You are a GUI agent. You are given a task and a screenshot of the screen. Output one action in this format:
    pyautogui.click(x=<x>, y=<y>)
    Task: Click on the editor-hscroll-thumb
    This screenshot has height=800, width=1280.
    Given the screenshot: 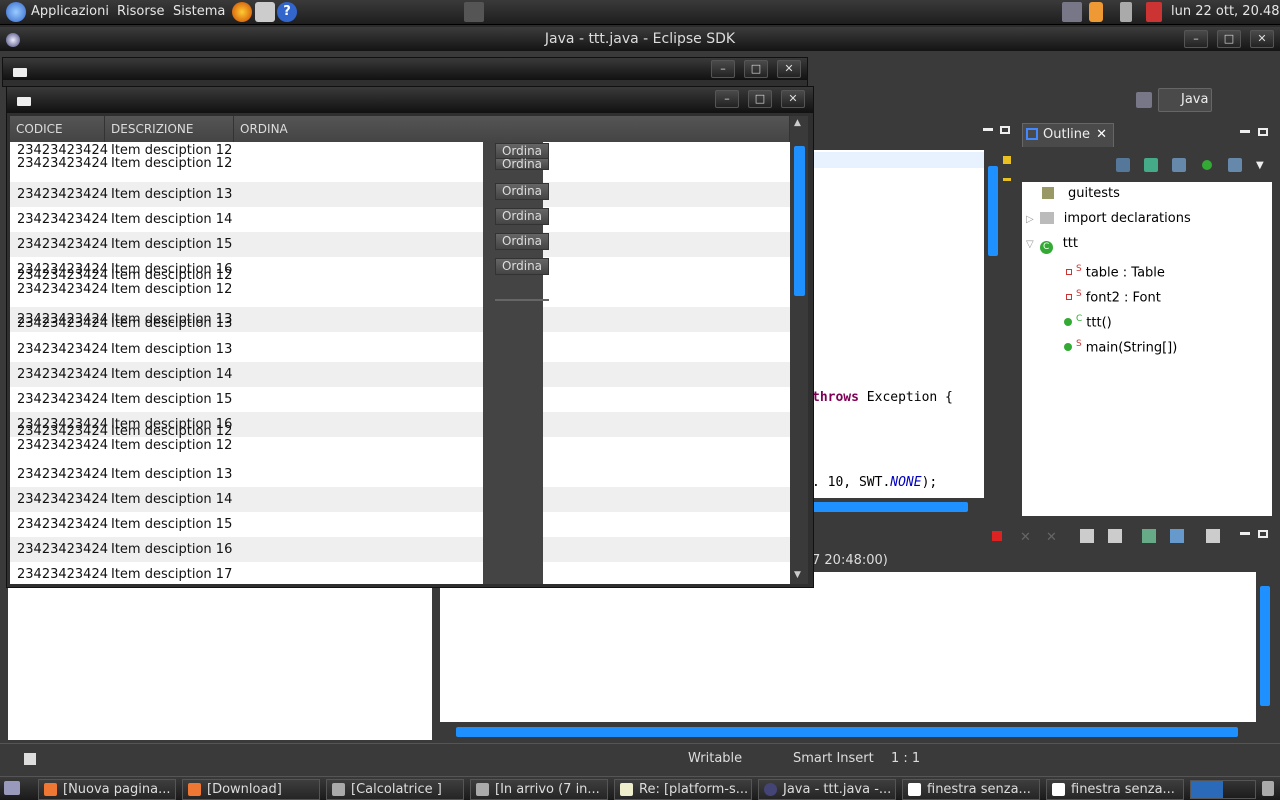 What is the action you would take?
    pyautogui.click(x=890, y=507)
    